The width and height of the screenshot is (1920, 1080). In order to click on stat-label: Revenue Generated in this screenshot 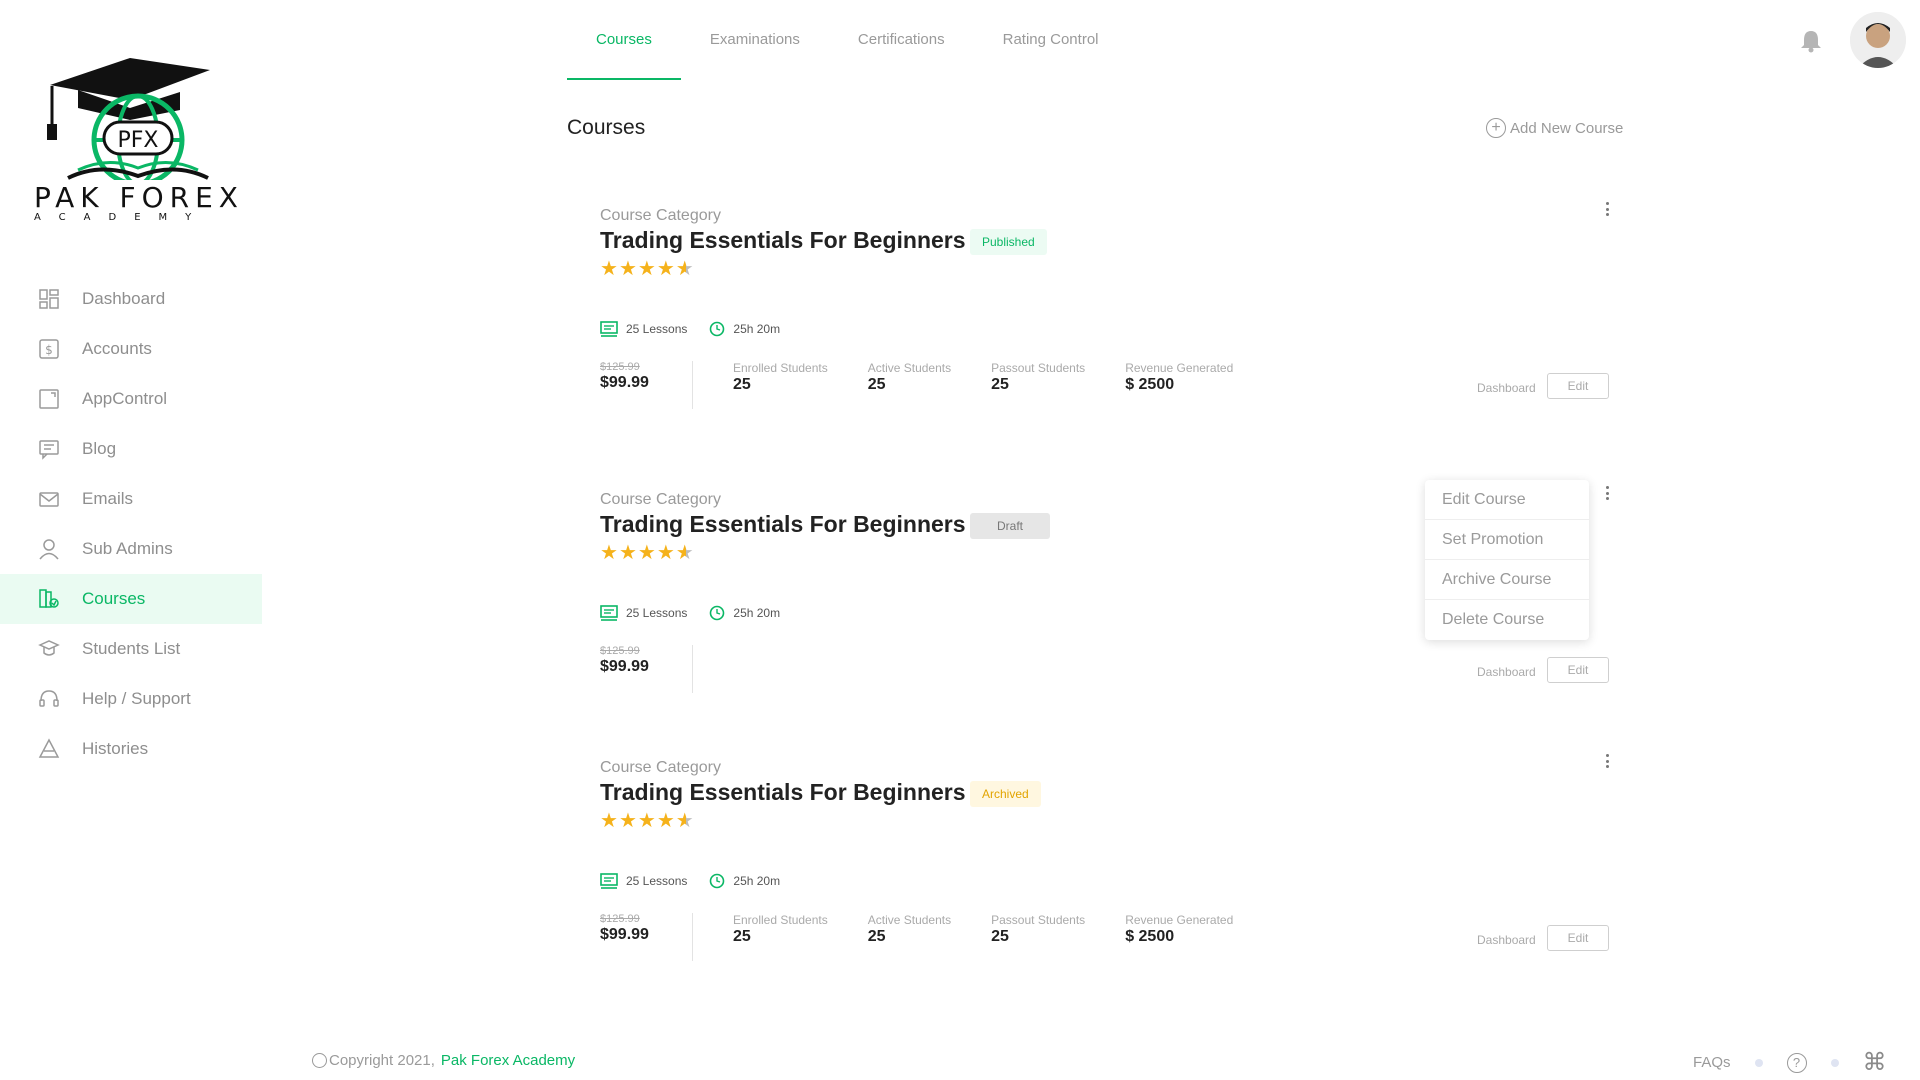, I will do `click(1179, 368)`.